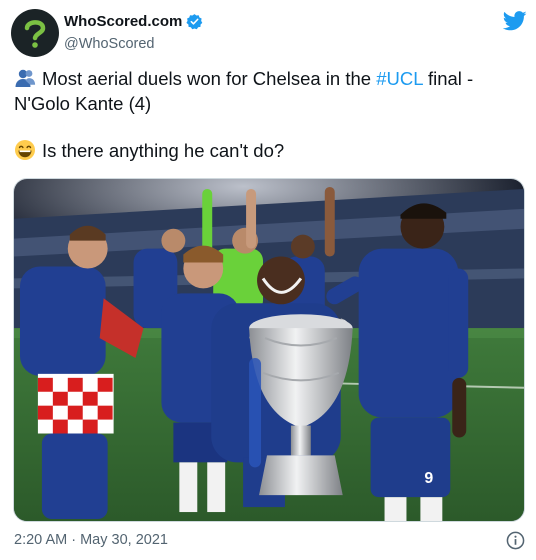 This screenshot has width=536, height=560. Describe the element at coordinates (91, 540) in the screenshot. I see `tweet-timestamp: 2:20 AM · May 30, 2021` at that location.